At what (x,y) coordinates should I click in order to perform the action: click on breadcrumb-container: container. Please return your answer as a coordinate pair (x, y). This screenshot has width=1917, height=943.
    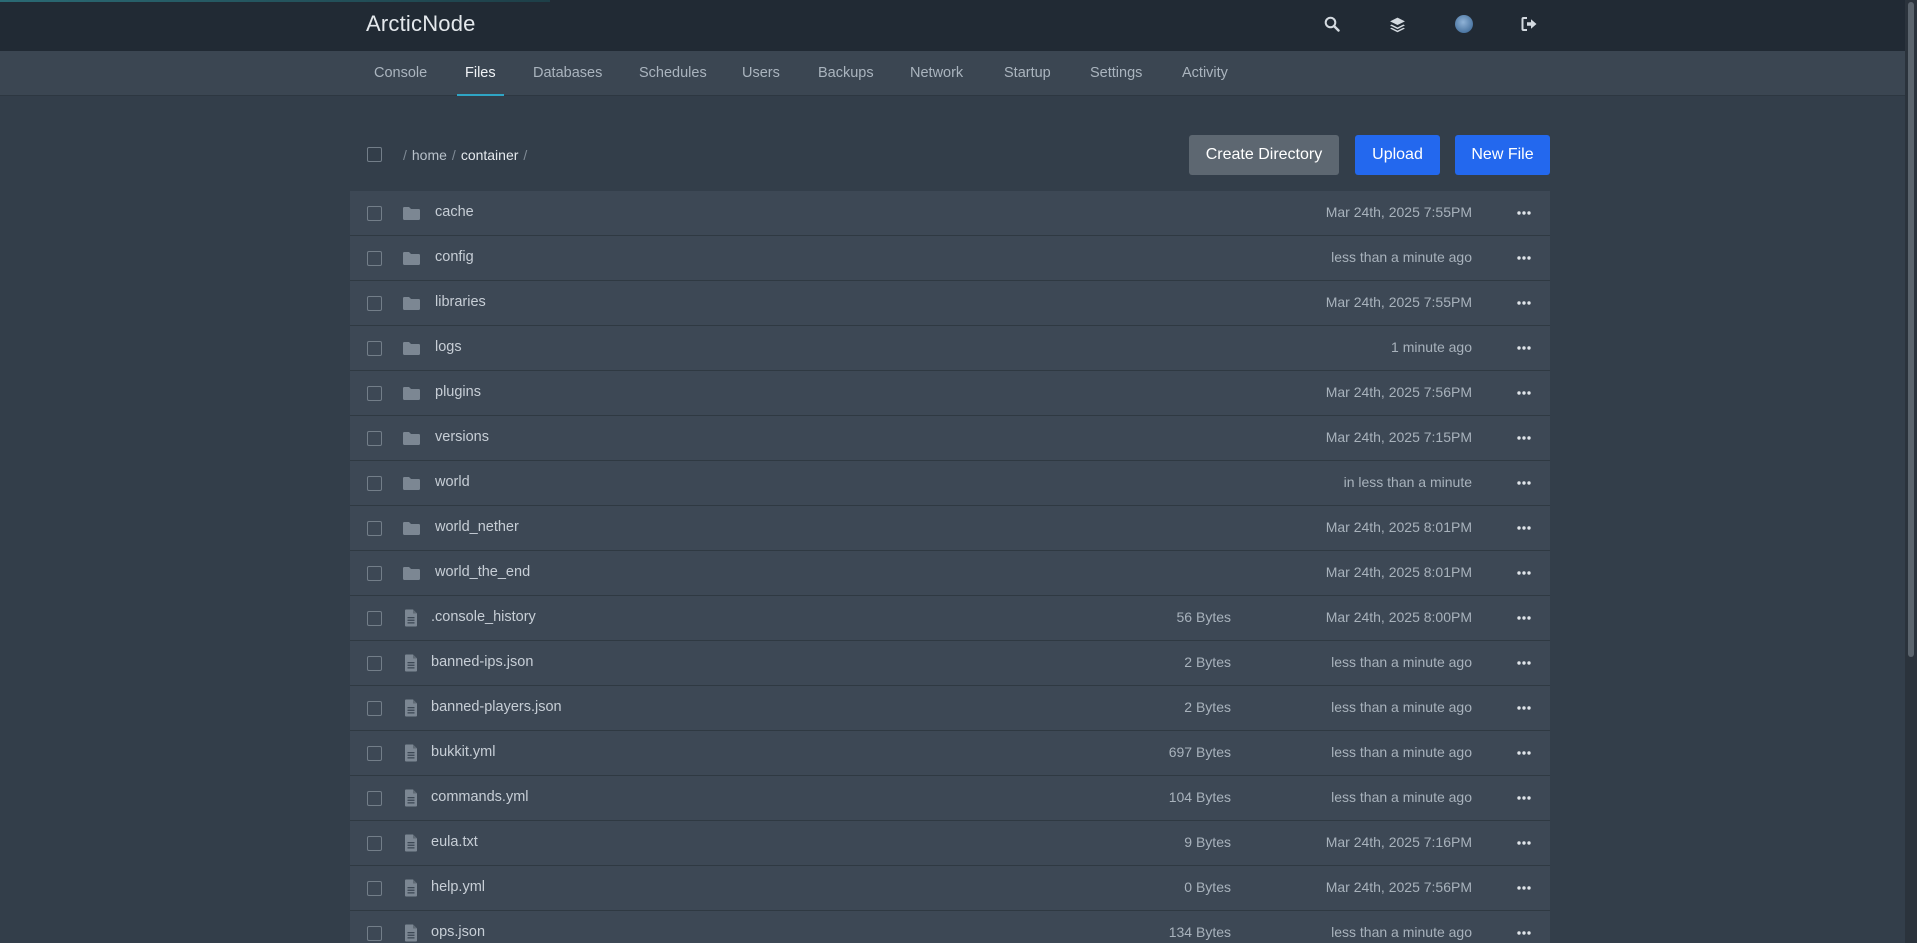
    Looking at the image, I should click on (490, 155).